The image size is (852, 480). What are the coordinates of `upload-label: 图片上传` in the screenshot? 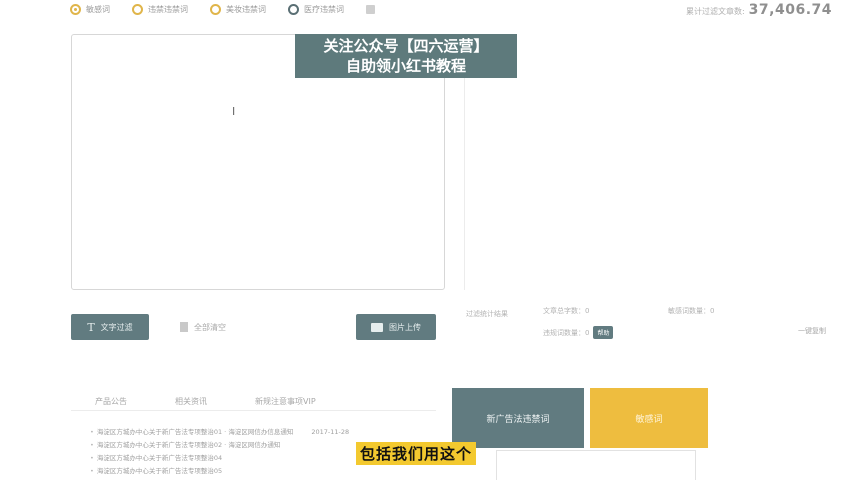 It's located at (405, 327).